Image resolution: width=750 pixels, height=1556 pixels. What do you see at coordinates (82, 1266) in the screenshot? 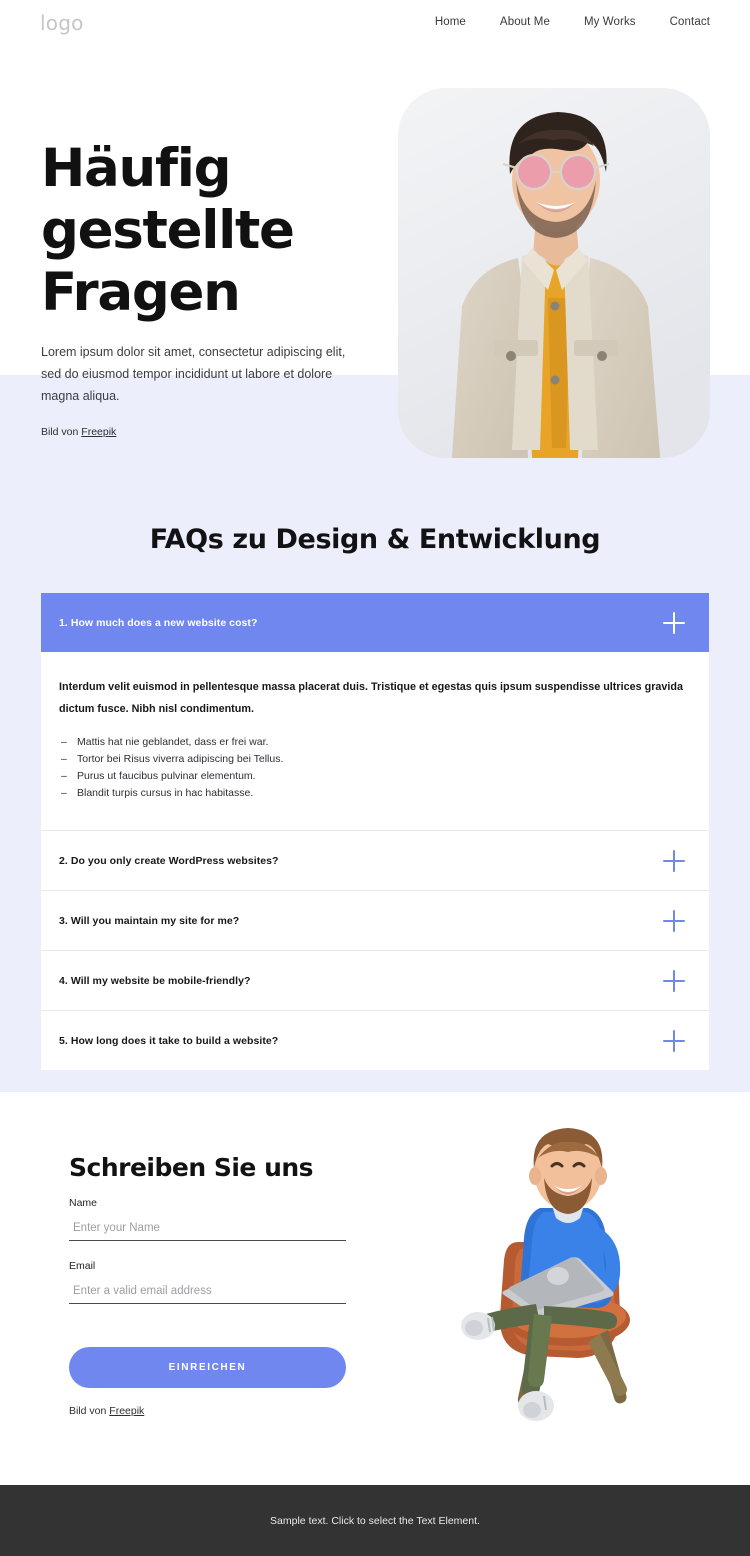
I see `email-label: Email` at bounding box center [82, 1266].